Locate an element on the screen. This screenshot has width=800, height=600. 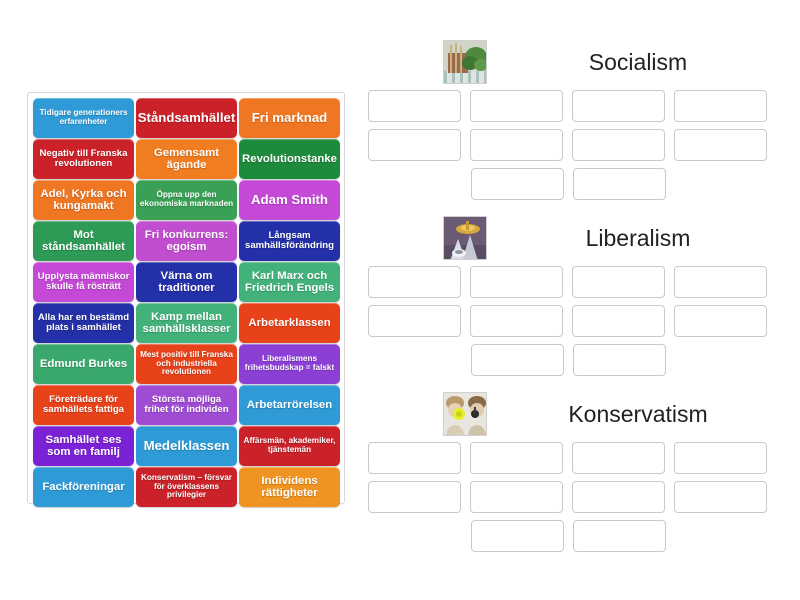
drop-group-konservatism: Konservatism is located at coordinates (568, 474).